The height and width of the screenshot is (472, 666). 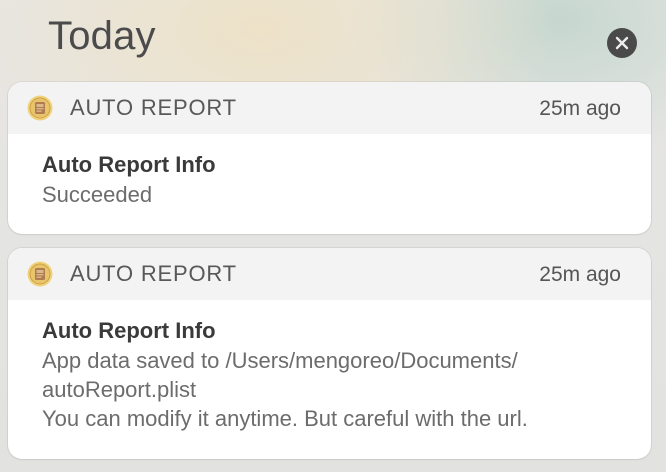 I want to click on close-icon, so click(x=622, y=43).